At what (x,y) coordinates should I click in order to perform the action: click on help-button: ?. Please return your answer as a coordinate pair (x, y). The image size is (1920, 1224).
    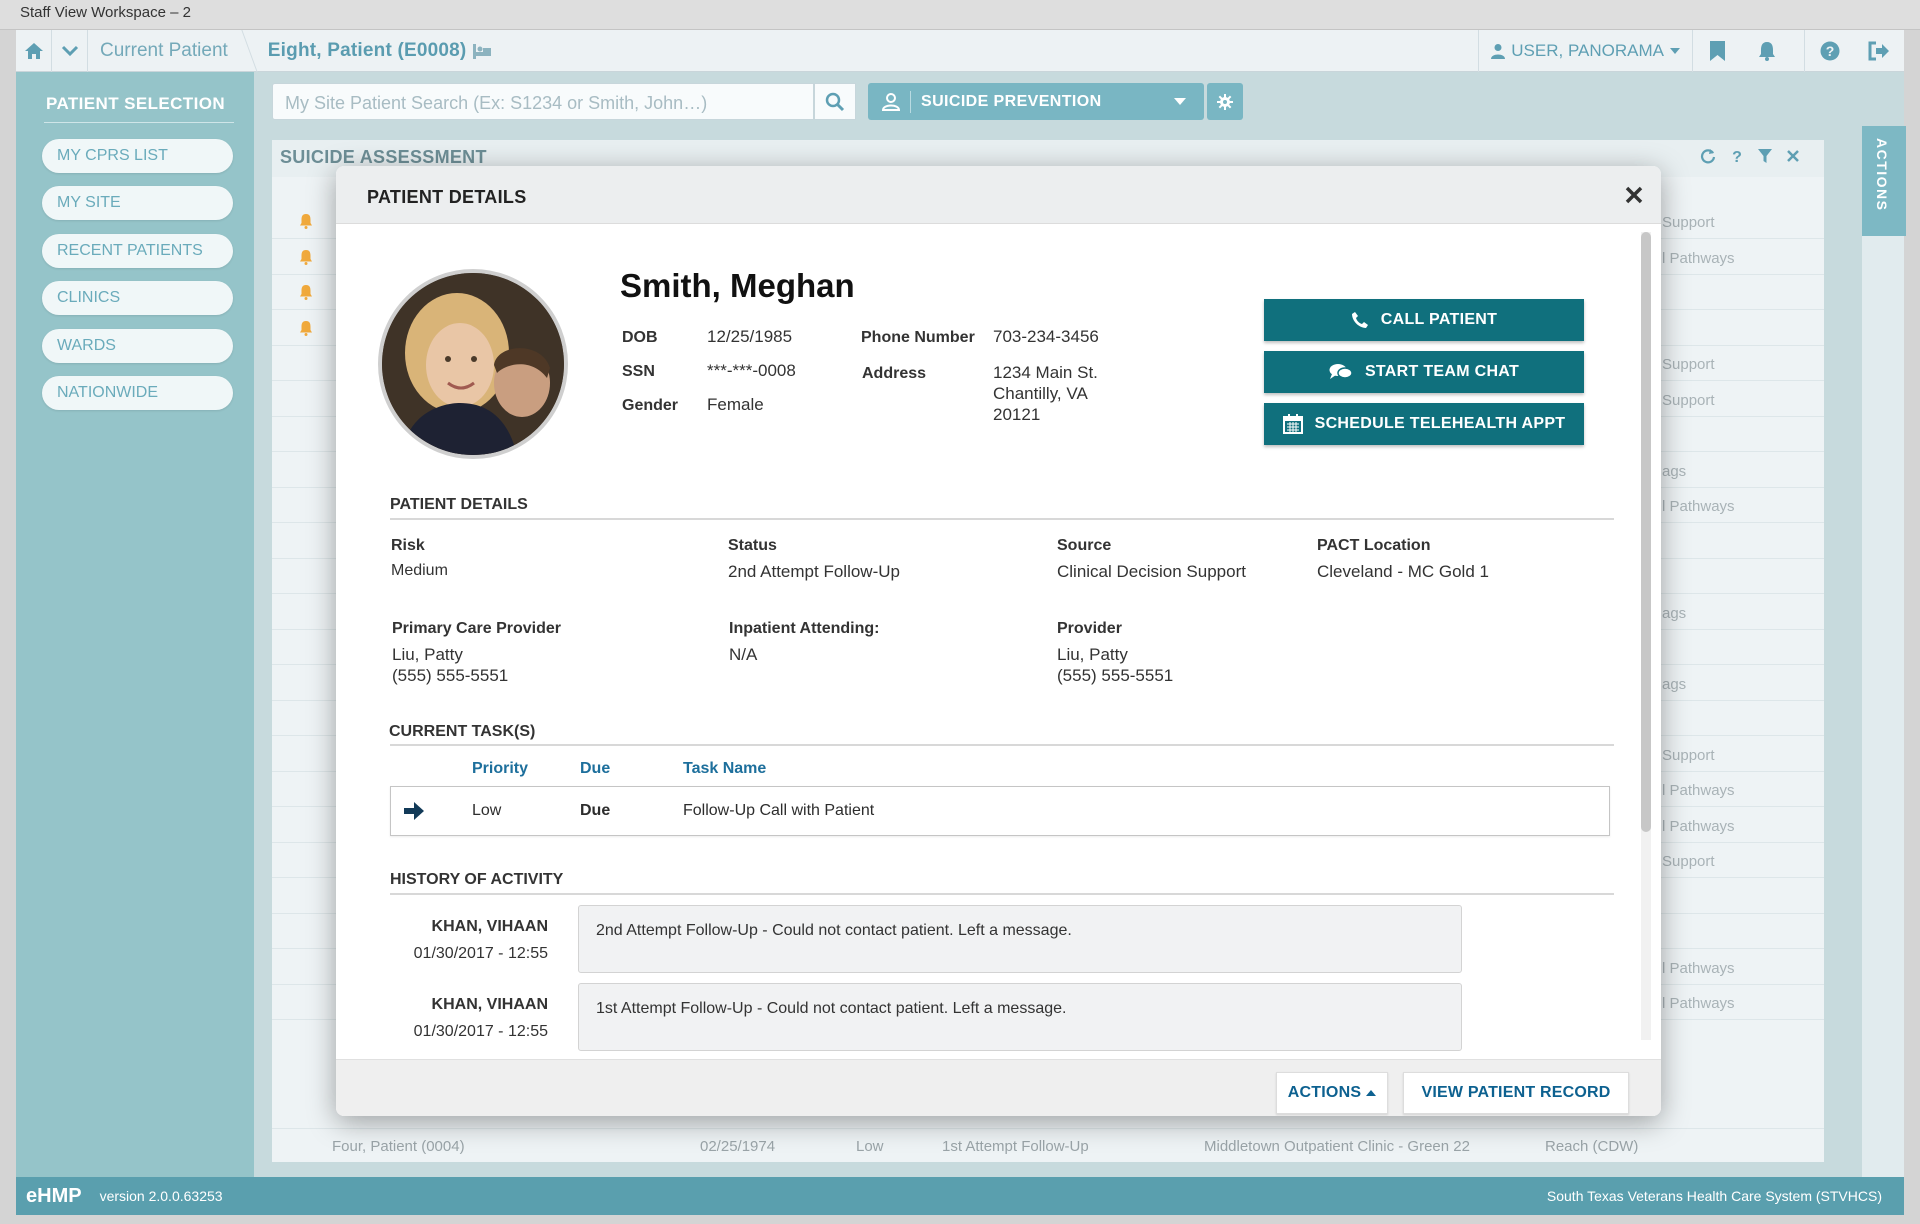
    Looking at the image, I should click on (1829, 51).